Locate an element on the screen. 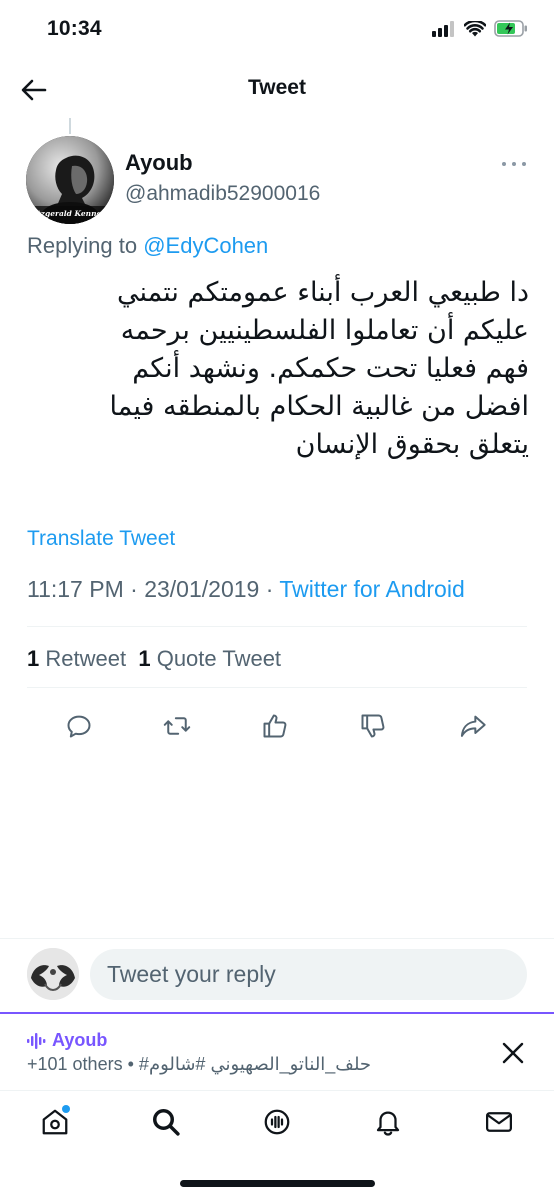  avatar-photo: Fitzgerald Kennedy is located at coordinates (70, 180).